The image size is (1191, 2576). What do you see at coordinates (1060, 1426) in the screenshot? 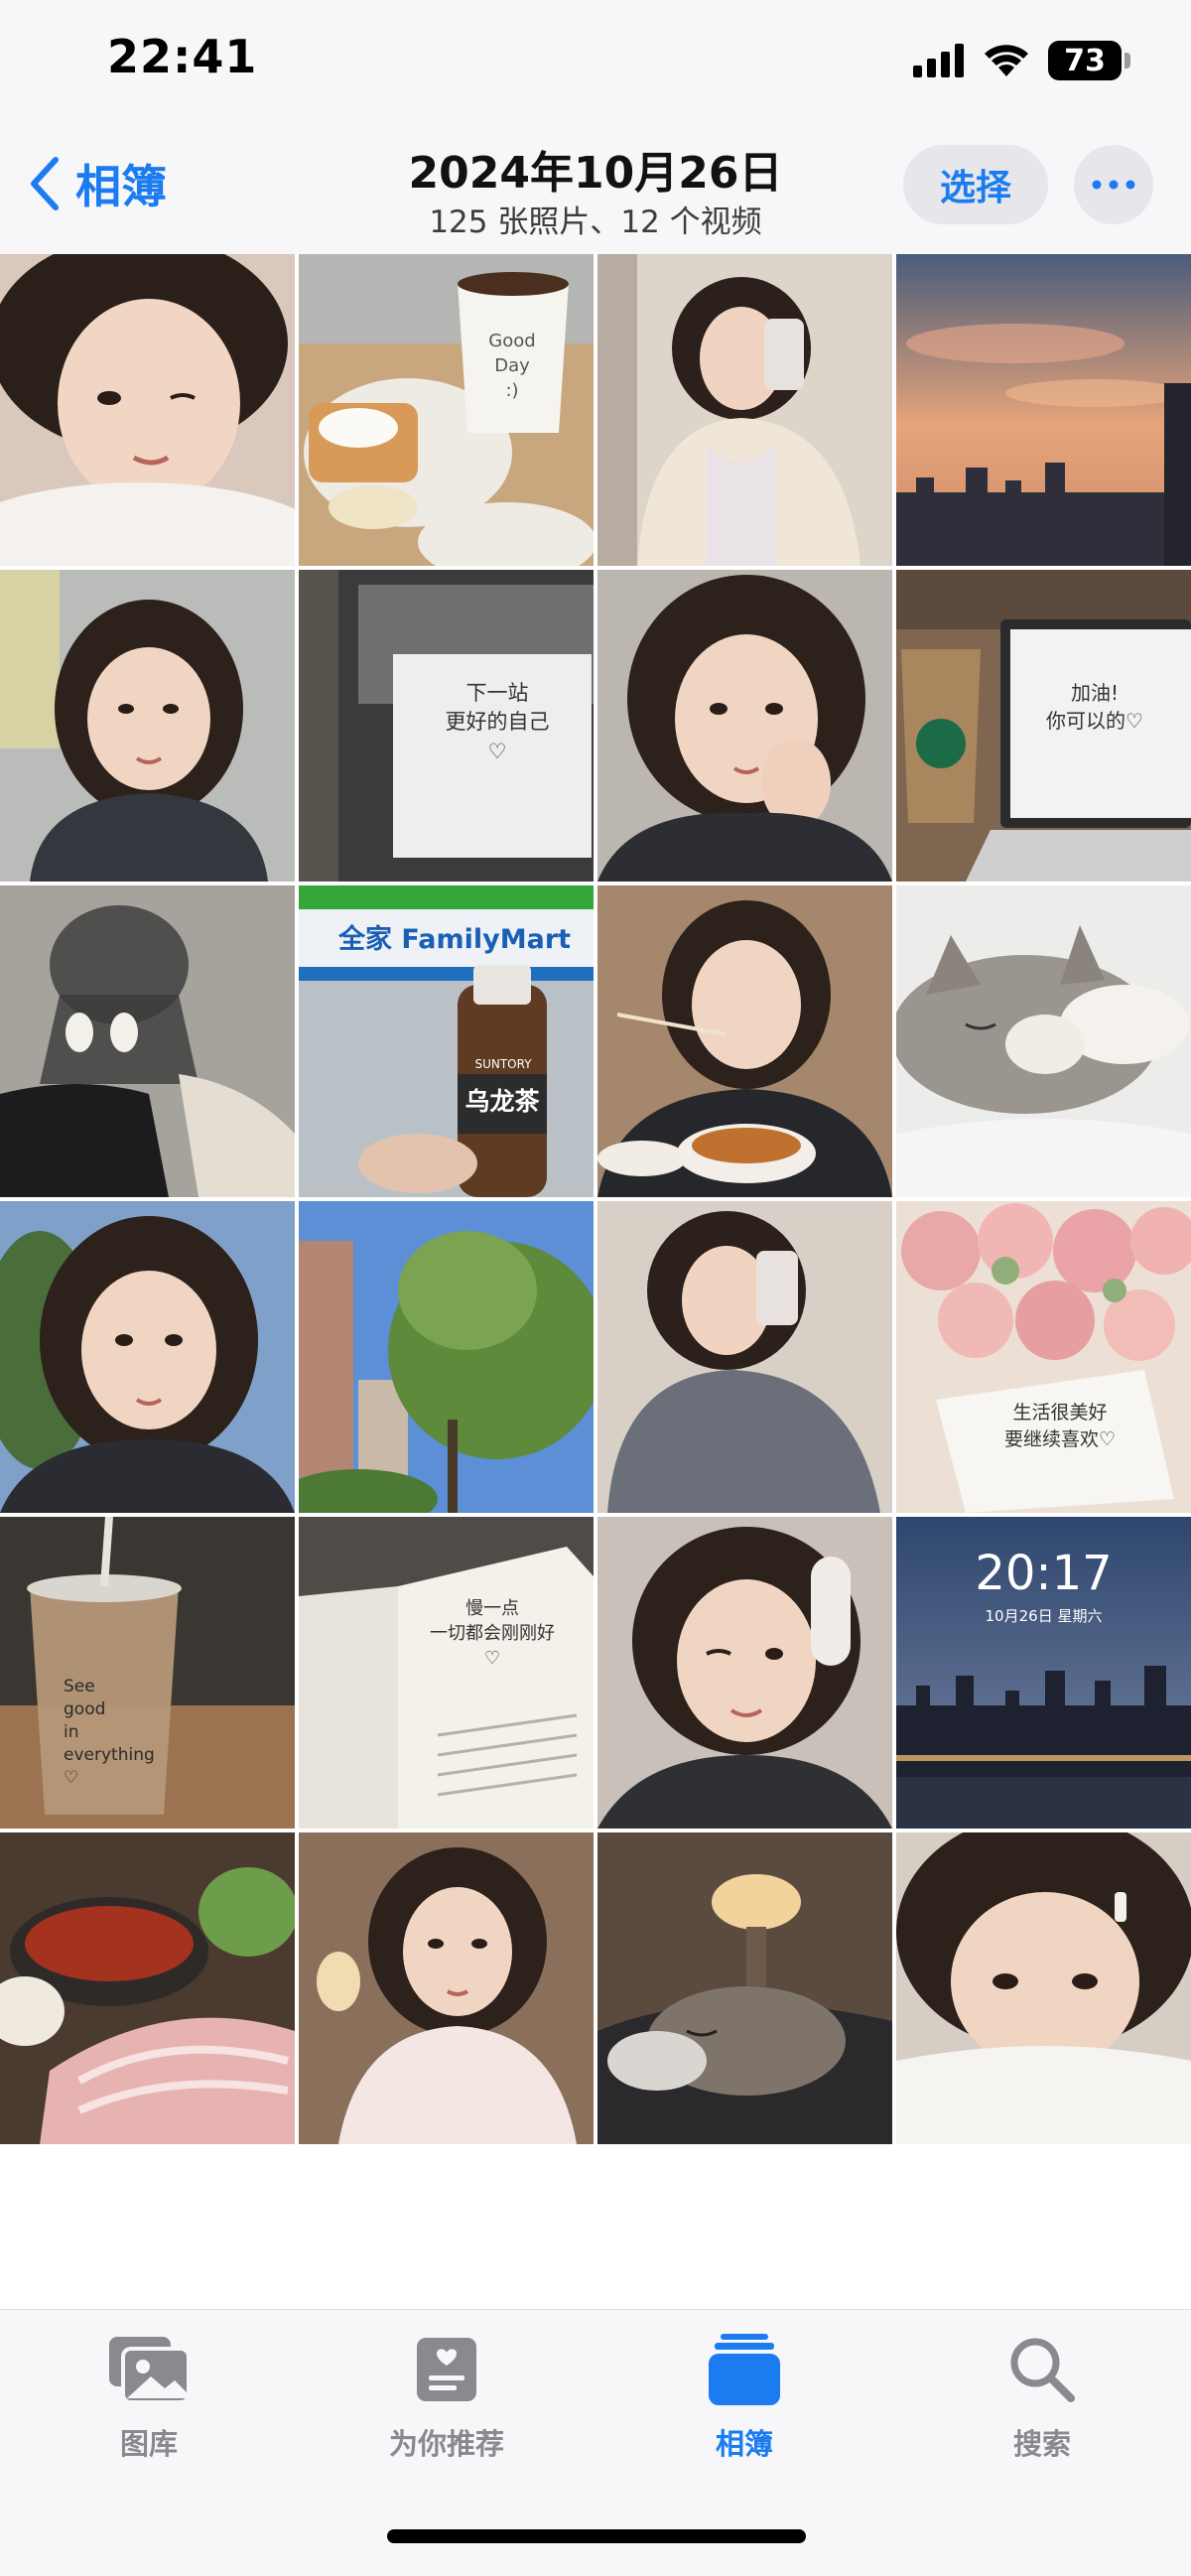
I see `card-text: 生活很美好 要继续喜欢♡` at bounding box center [1060, 1426].